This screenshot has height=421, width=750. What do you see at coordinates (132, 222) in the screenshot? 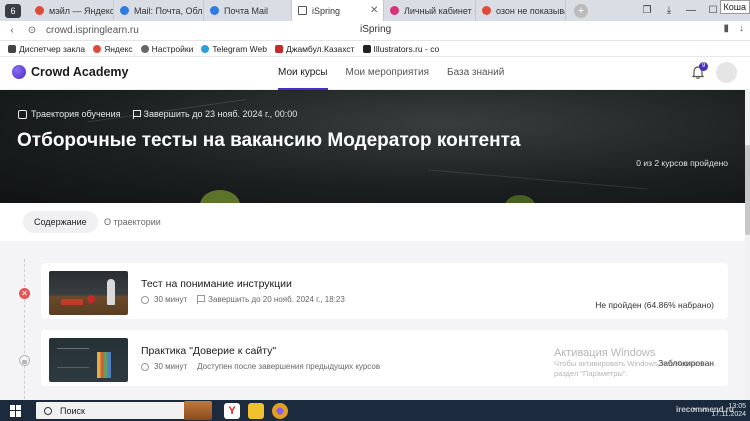
I see `tab-about-trajectory: О траектории` at bounding box center [132, 222].